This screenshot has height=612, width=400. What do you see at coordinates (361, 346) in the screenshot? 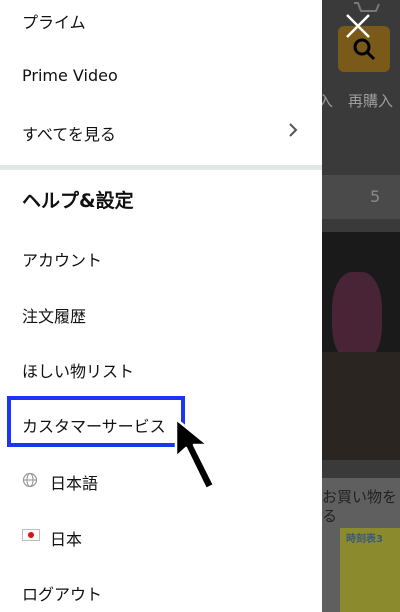
I see `bg-photo` at bounding box center [361, 346].